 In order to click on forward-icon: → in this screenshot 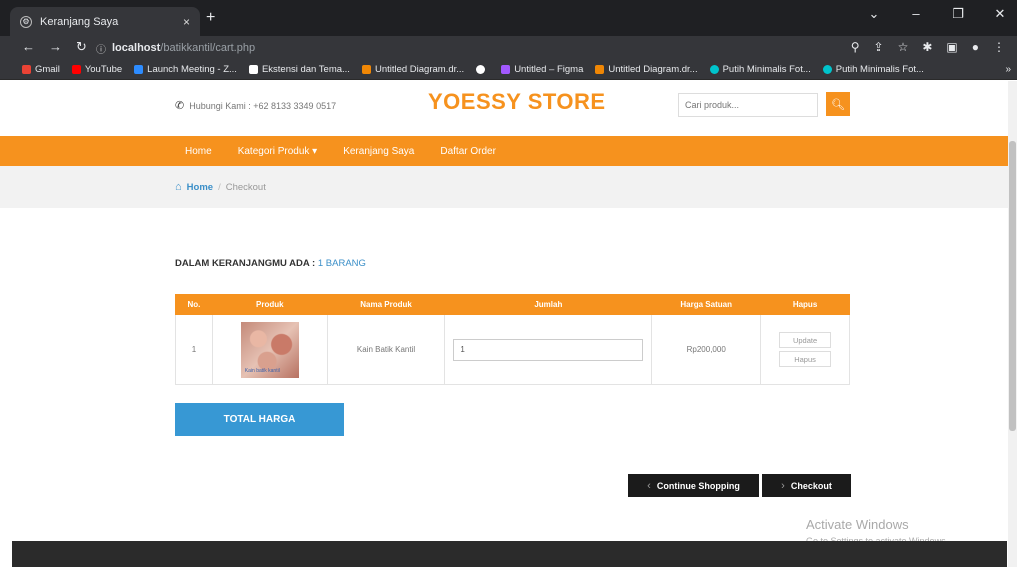, I will do `click(55, 47)`.